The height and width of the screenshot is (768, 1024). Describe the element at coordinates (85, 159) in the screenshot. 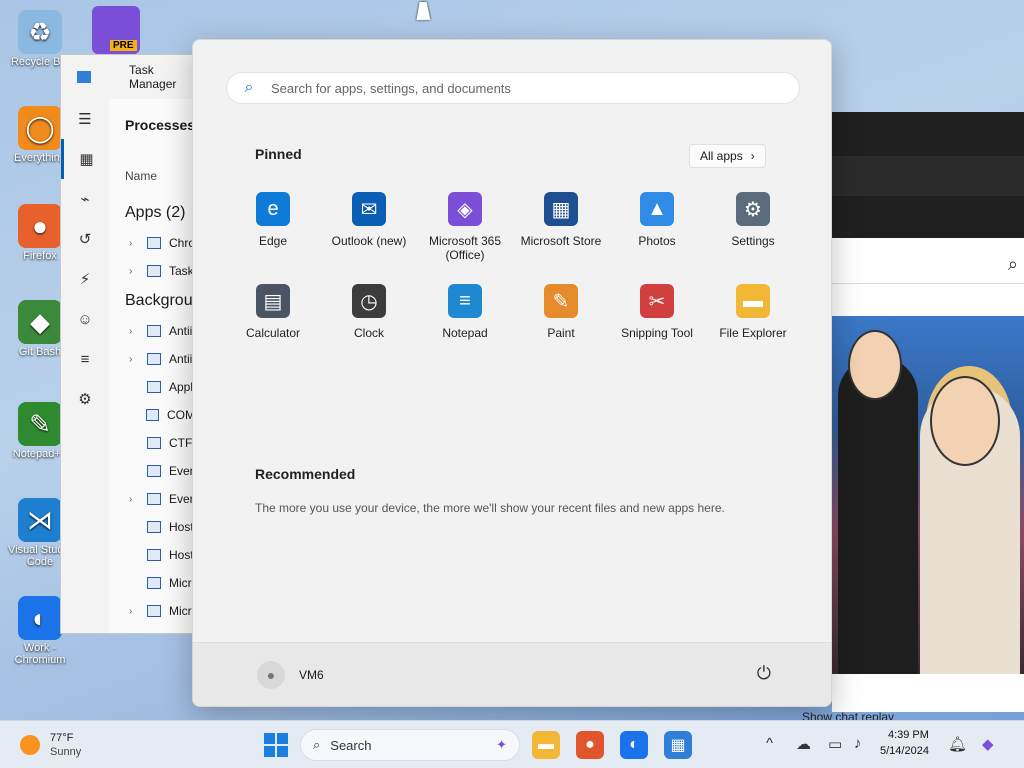

I see `processes-nav-icon: ▦` at that location.